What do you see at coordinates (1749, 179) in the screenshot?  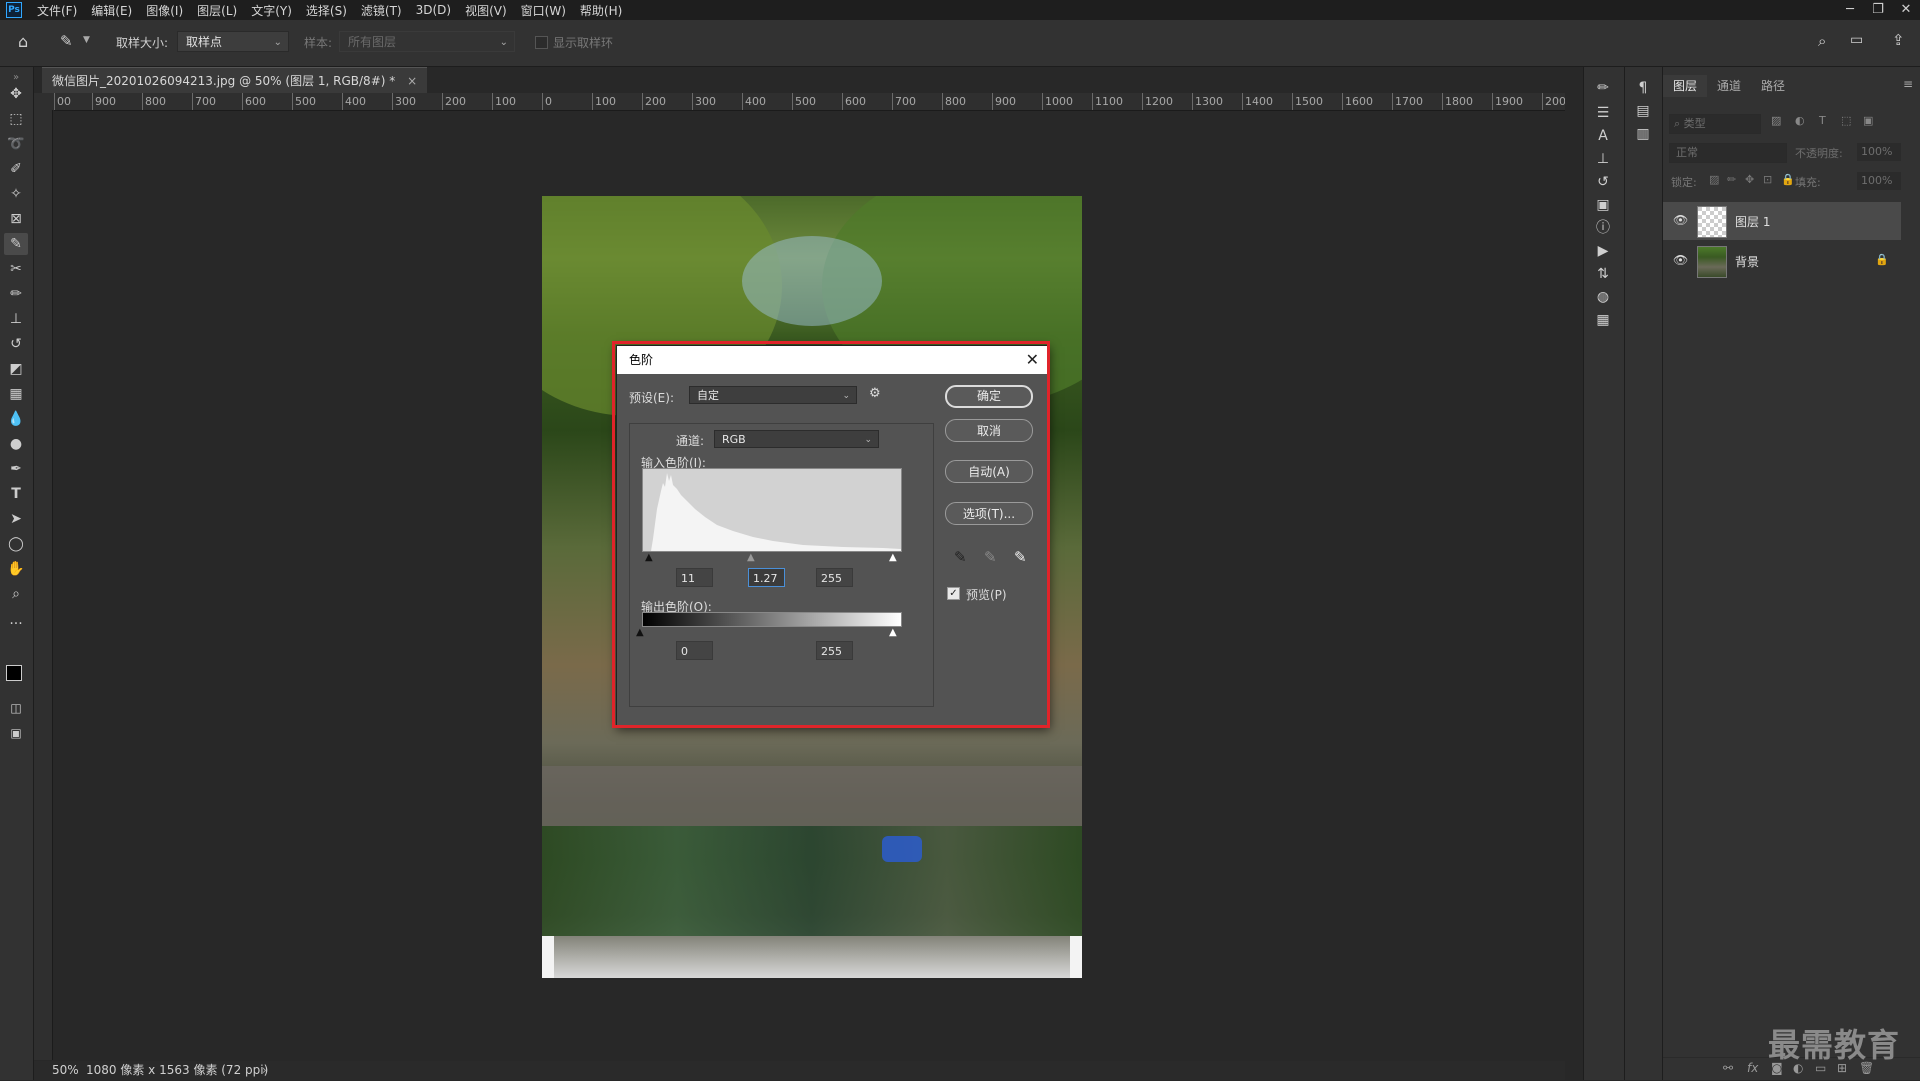 I see `lock-position-icon: ✥` at bounding box center [1749, 179].